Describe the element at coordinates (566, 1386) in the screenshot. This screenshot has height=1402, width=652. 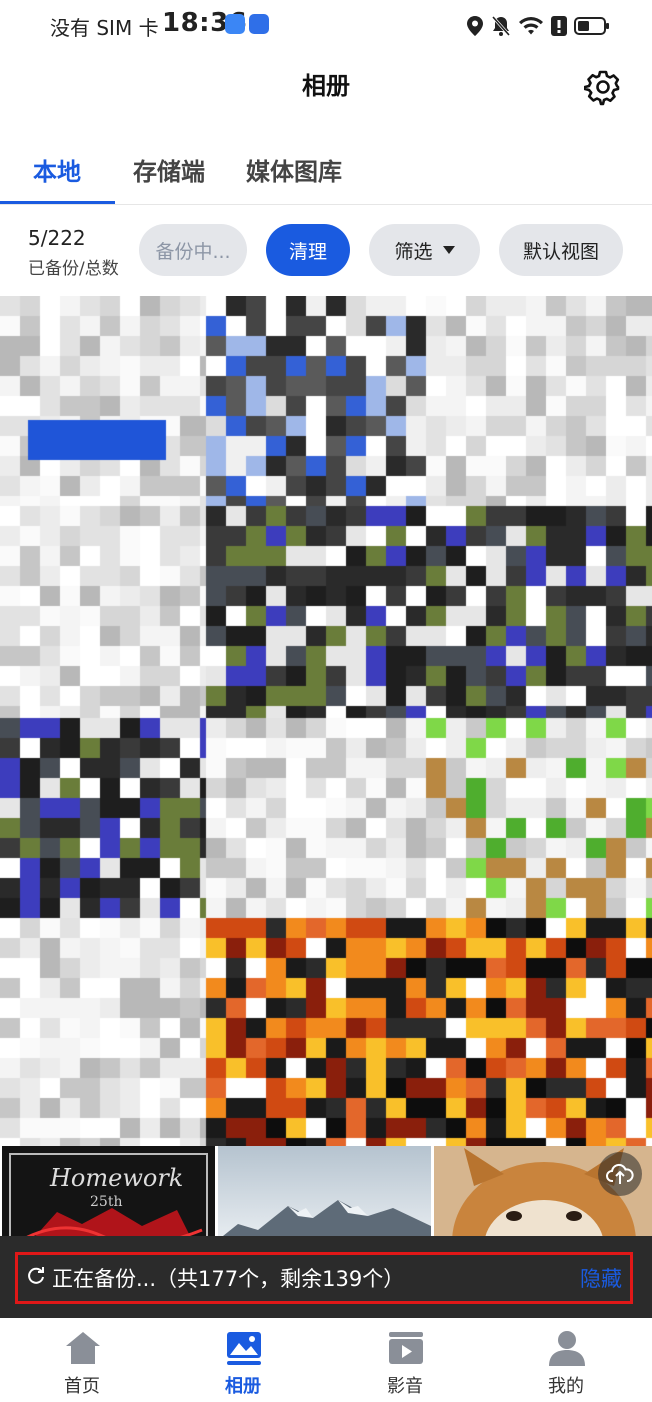
I see `nav-label: 我的` at that location.